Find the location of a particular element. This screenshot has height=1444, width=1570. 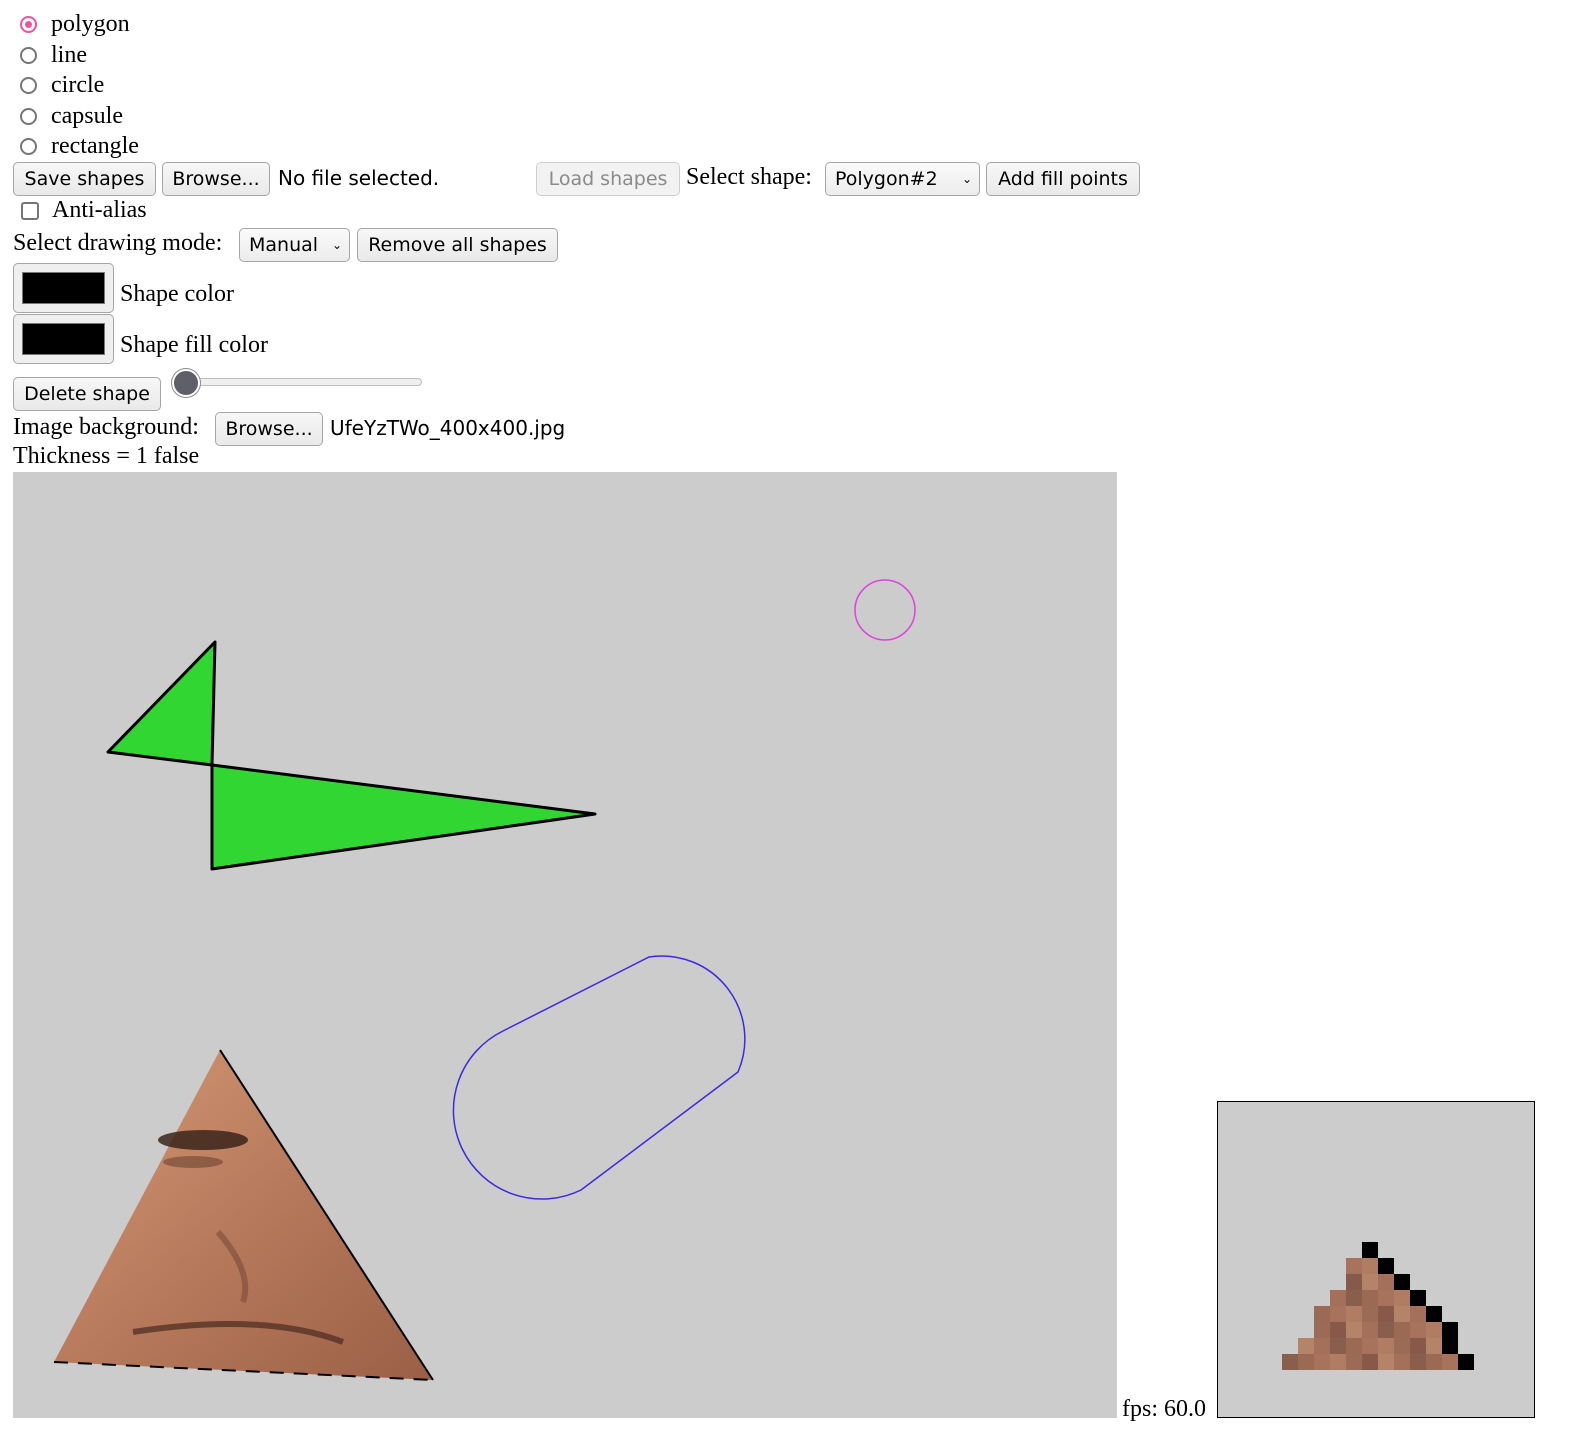

save-shapes-button: Save shapes is located at coordinates (84, 179).